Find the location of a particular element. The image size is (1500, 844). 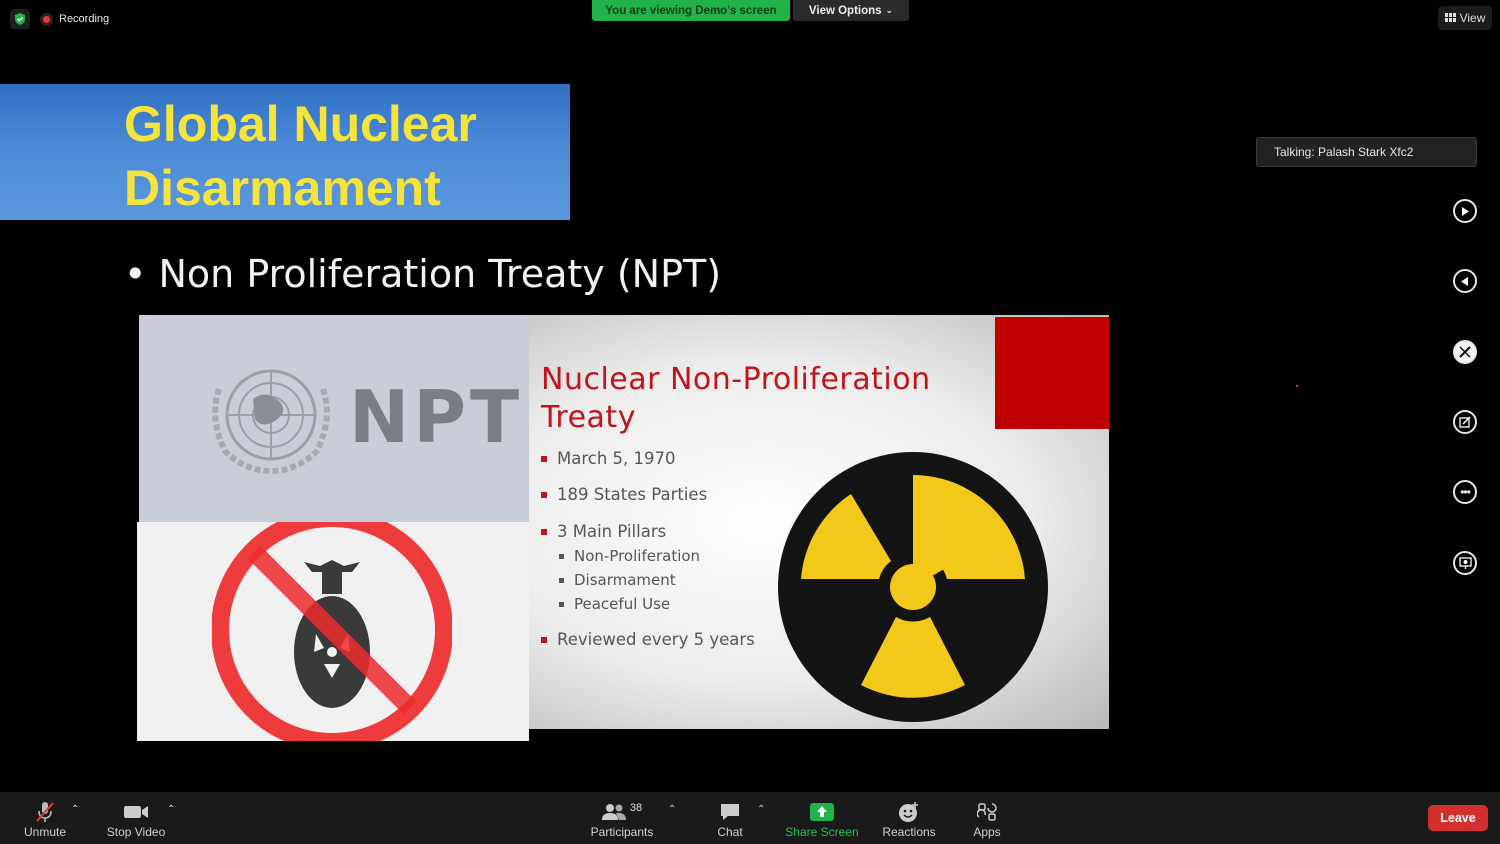

recording-indicator: Recording is located at coordinates (74, 19).